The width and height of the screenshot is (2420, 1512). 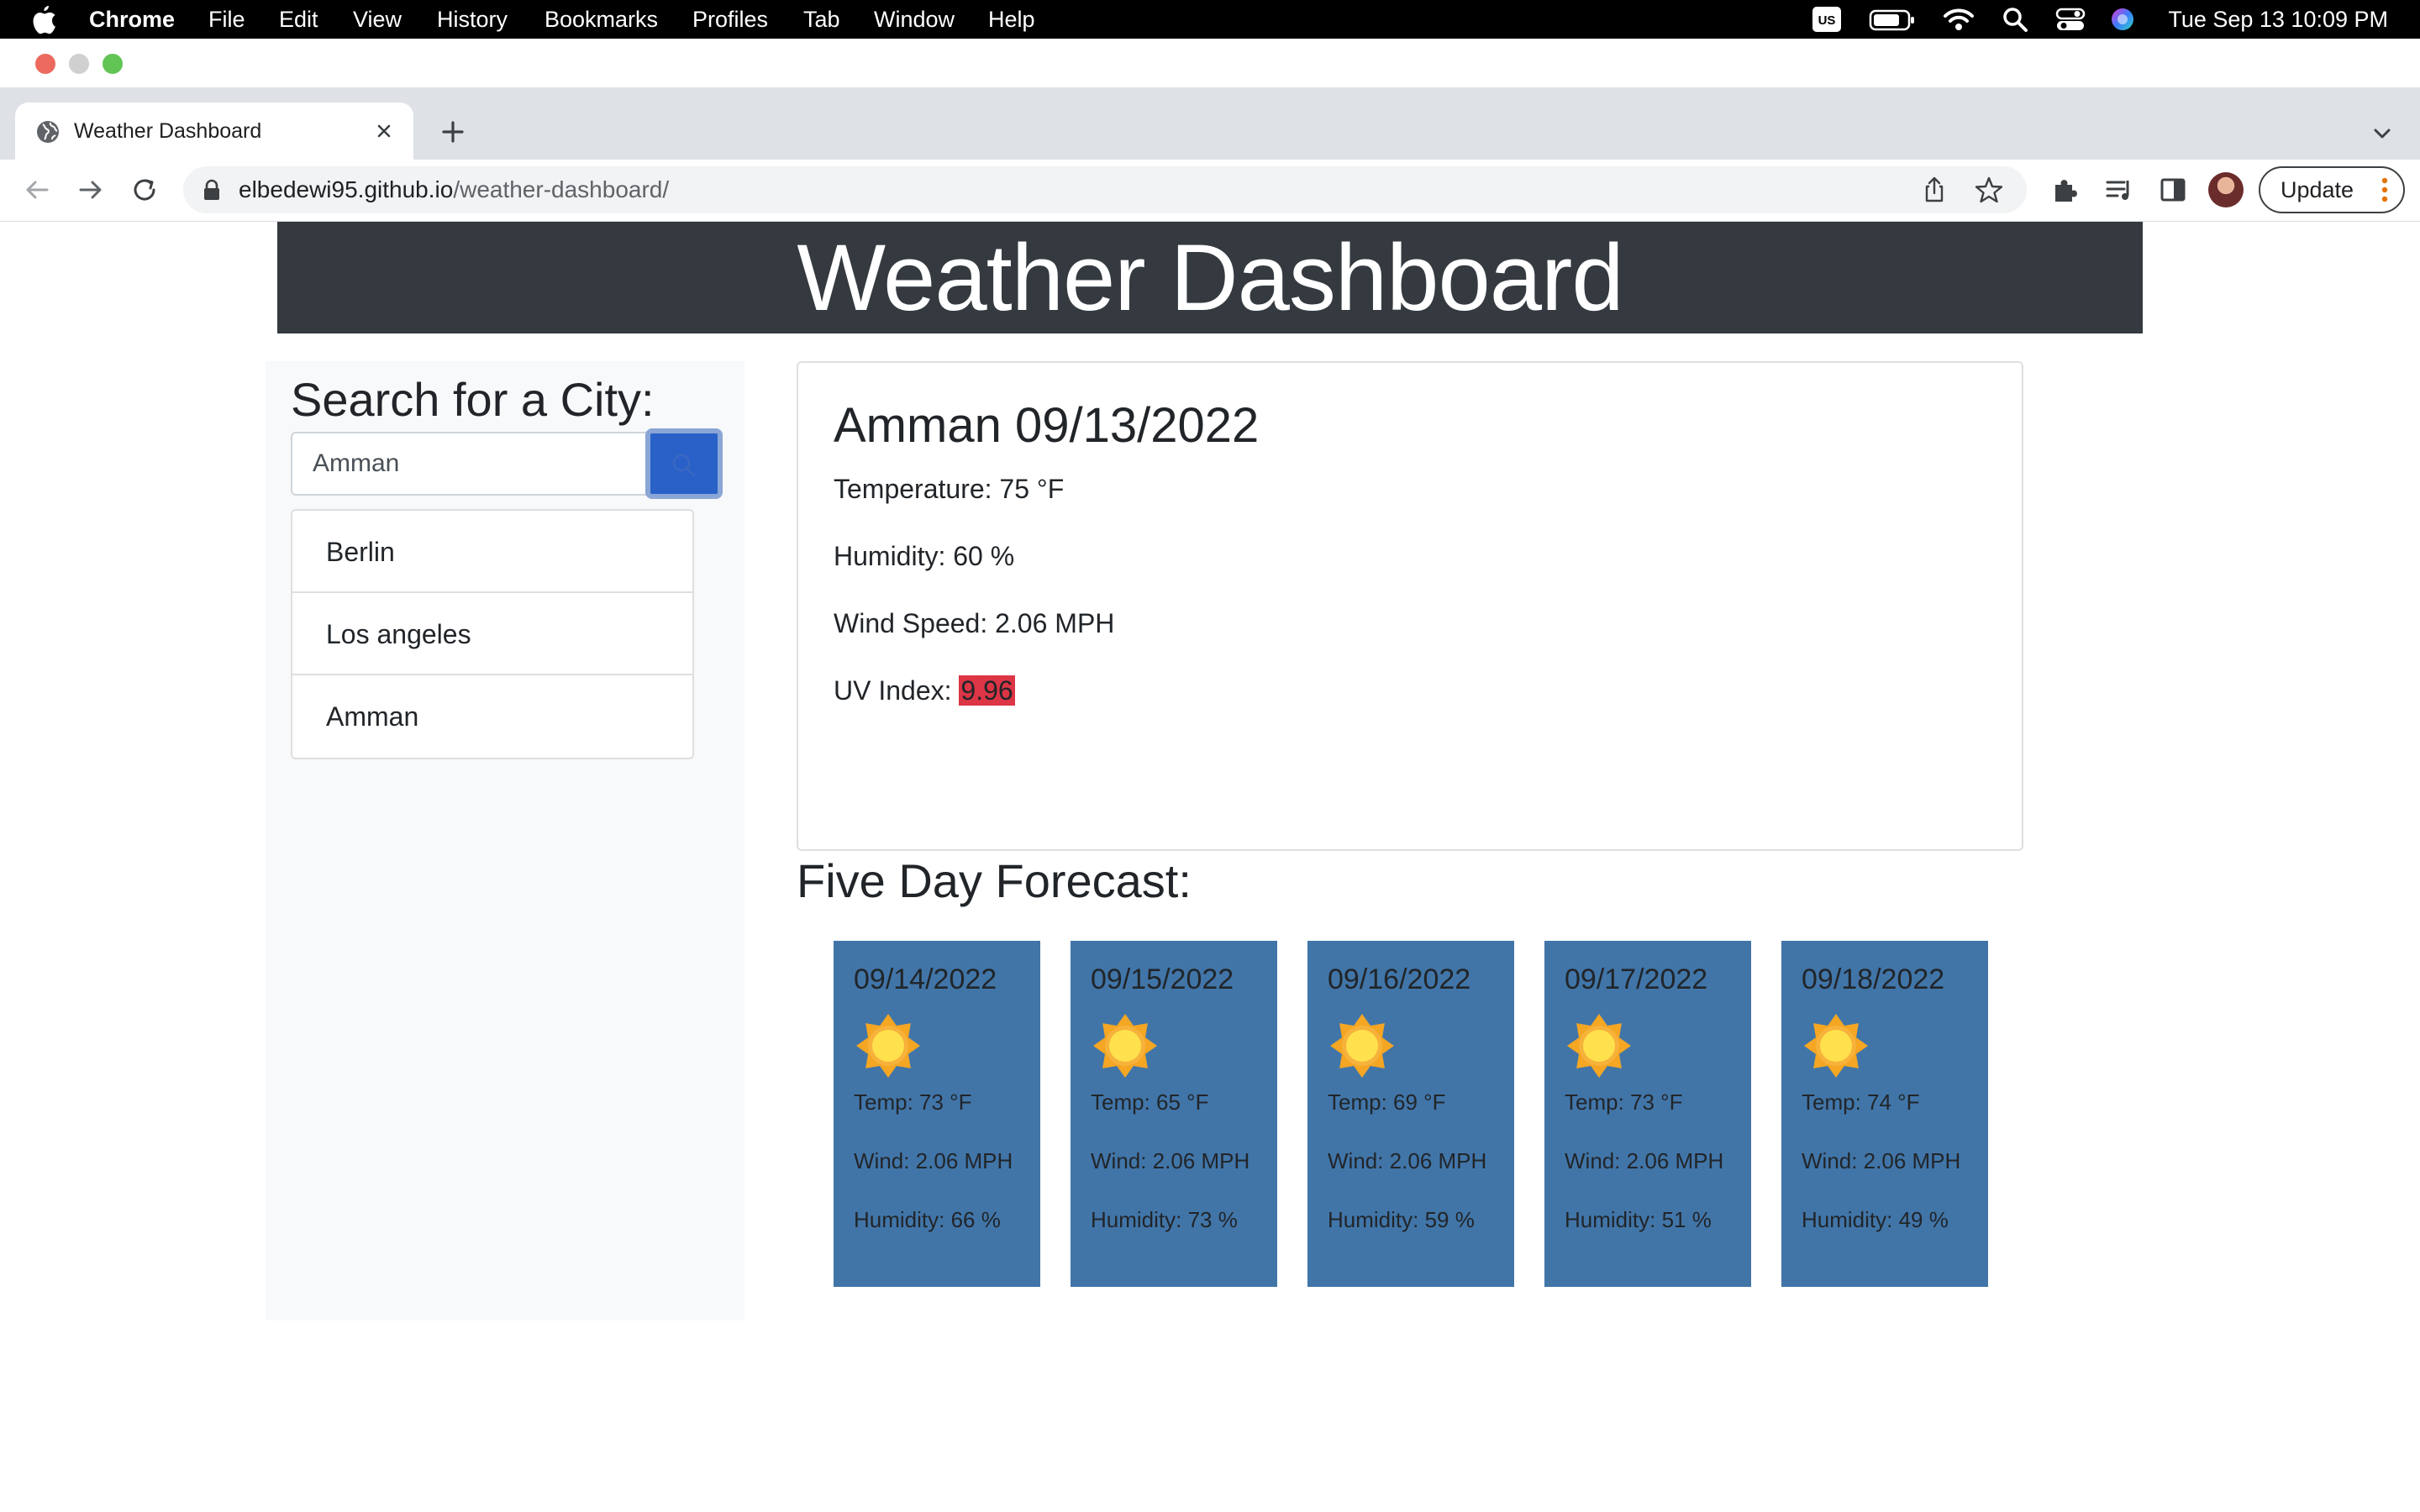 I want to click on page-title: Weather Dashboard, so click(x=1210, y=277).